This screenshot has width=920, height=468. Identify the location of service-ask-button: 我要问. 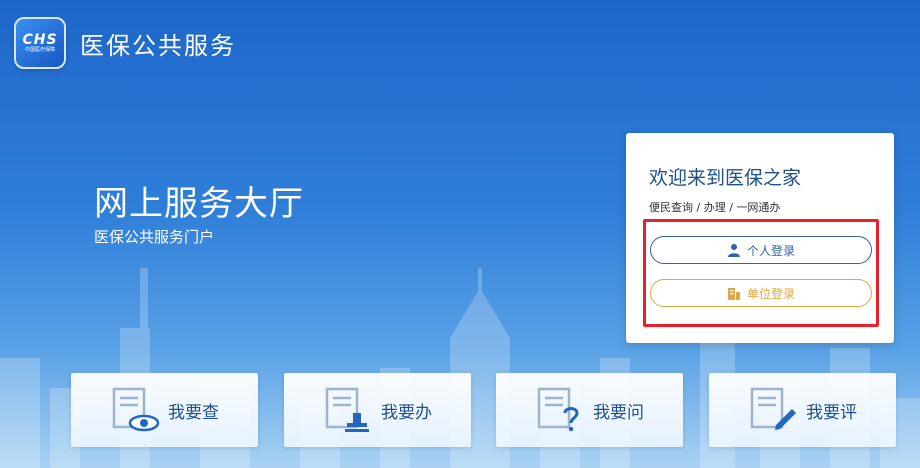
(589, 410).